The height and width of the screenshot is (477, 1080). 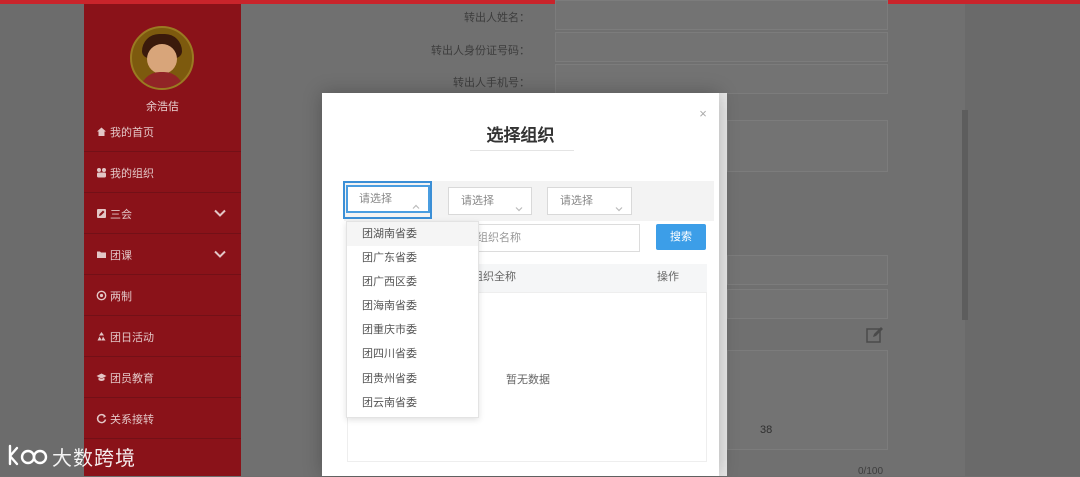 I want to click on sidebar: 余浩佶 我的首页 我的组织 三会 团课 两制 团日活动 团员教育 关系接转, so click(x=162, y=240).